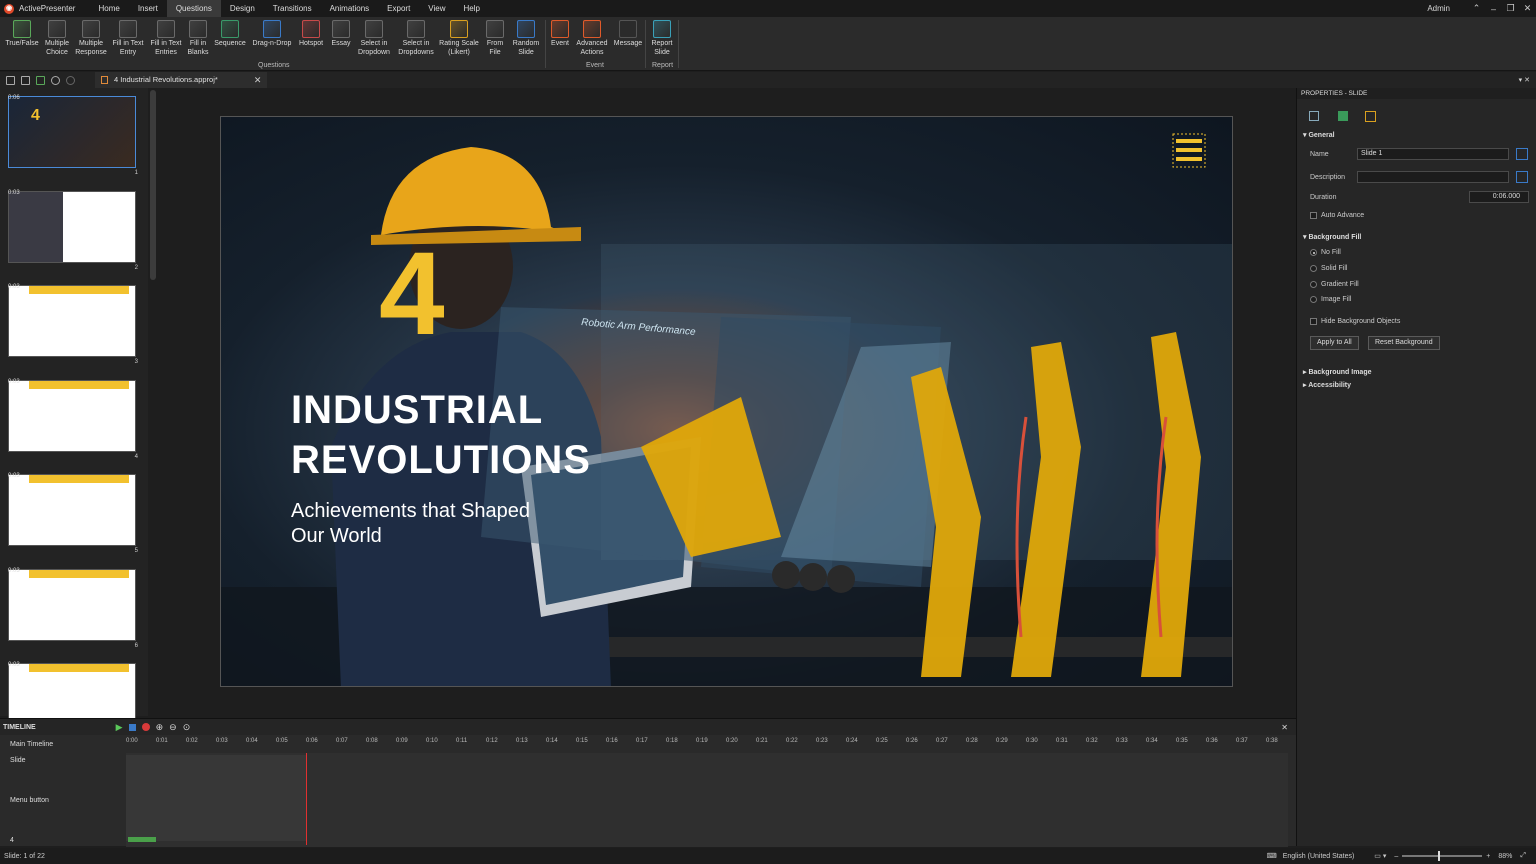 This screenshot has width=1536, height=864. Describe the element at coordinates (306, 799) in the screenshot. I see `playhead` at that location.